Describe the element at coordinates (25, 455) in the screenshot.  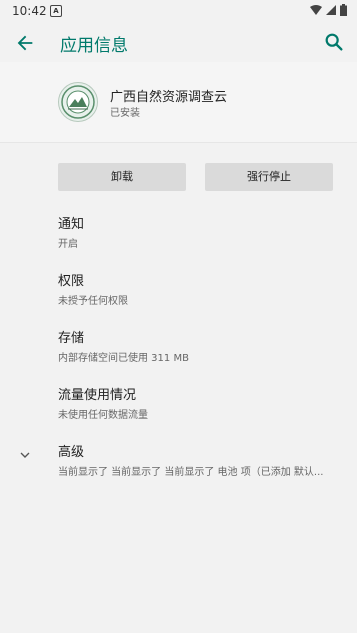
I see `chevron-down-icon` at that location.